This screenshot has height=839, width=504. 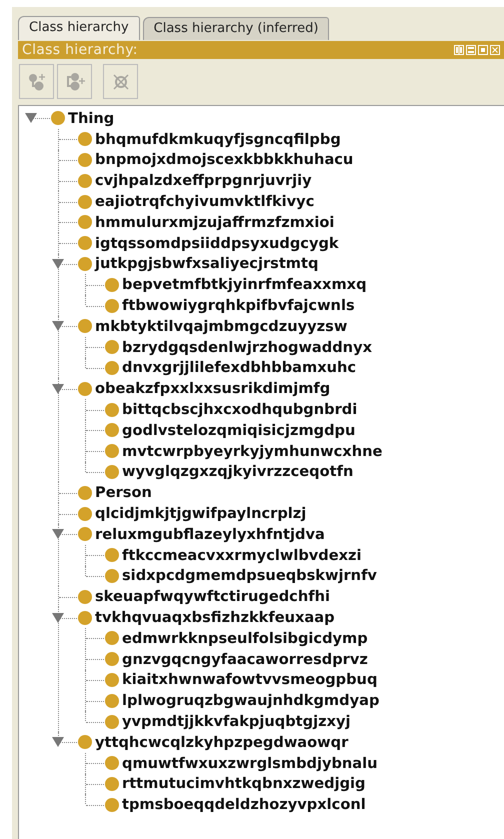 What do you see at coordinates (244, 783) in the screenshot?
I see `class-label: rttmutucimvhtkqbnxzwedjgig` at bounding box center [244, 783].